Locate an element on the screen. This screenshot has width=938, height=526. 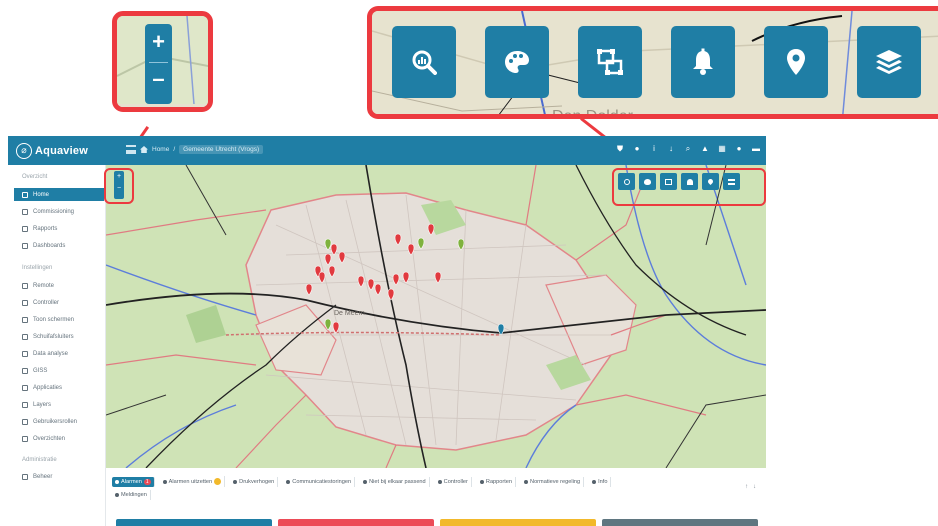
bell-icon is located at coordinates (703, 61).